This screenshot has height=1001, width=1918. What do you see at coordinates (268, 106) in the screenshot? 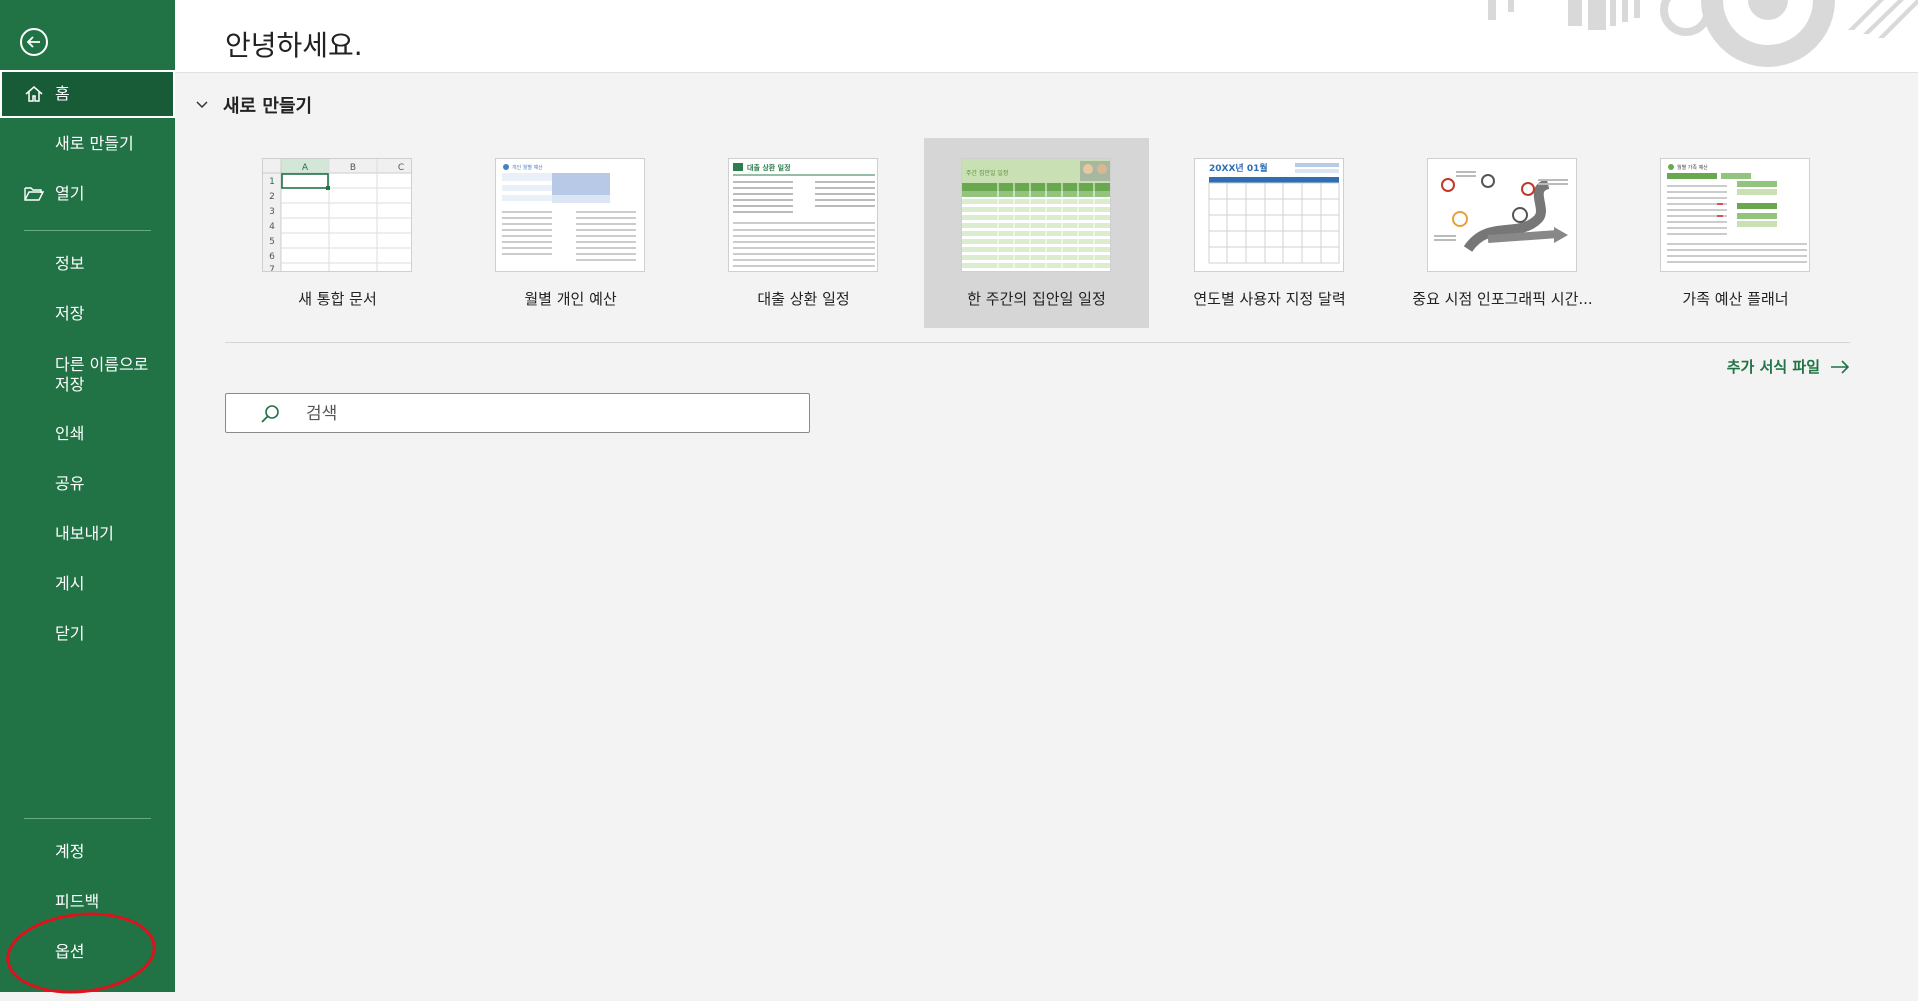
I see `section-title: 새로 만들기` at bounding box center [268, 106].